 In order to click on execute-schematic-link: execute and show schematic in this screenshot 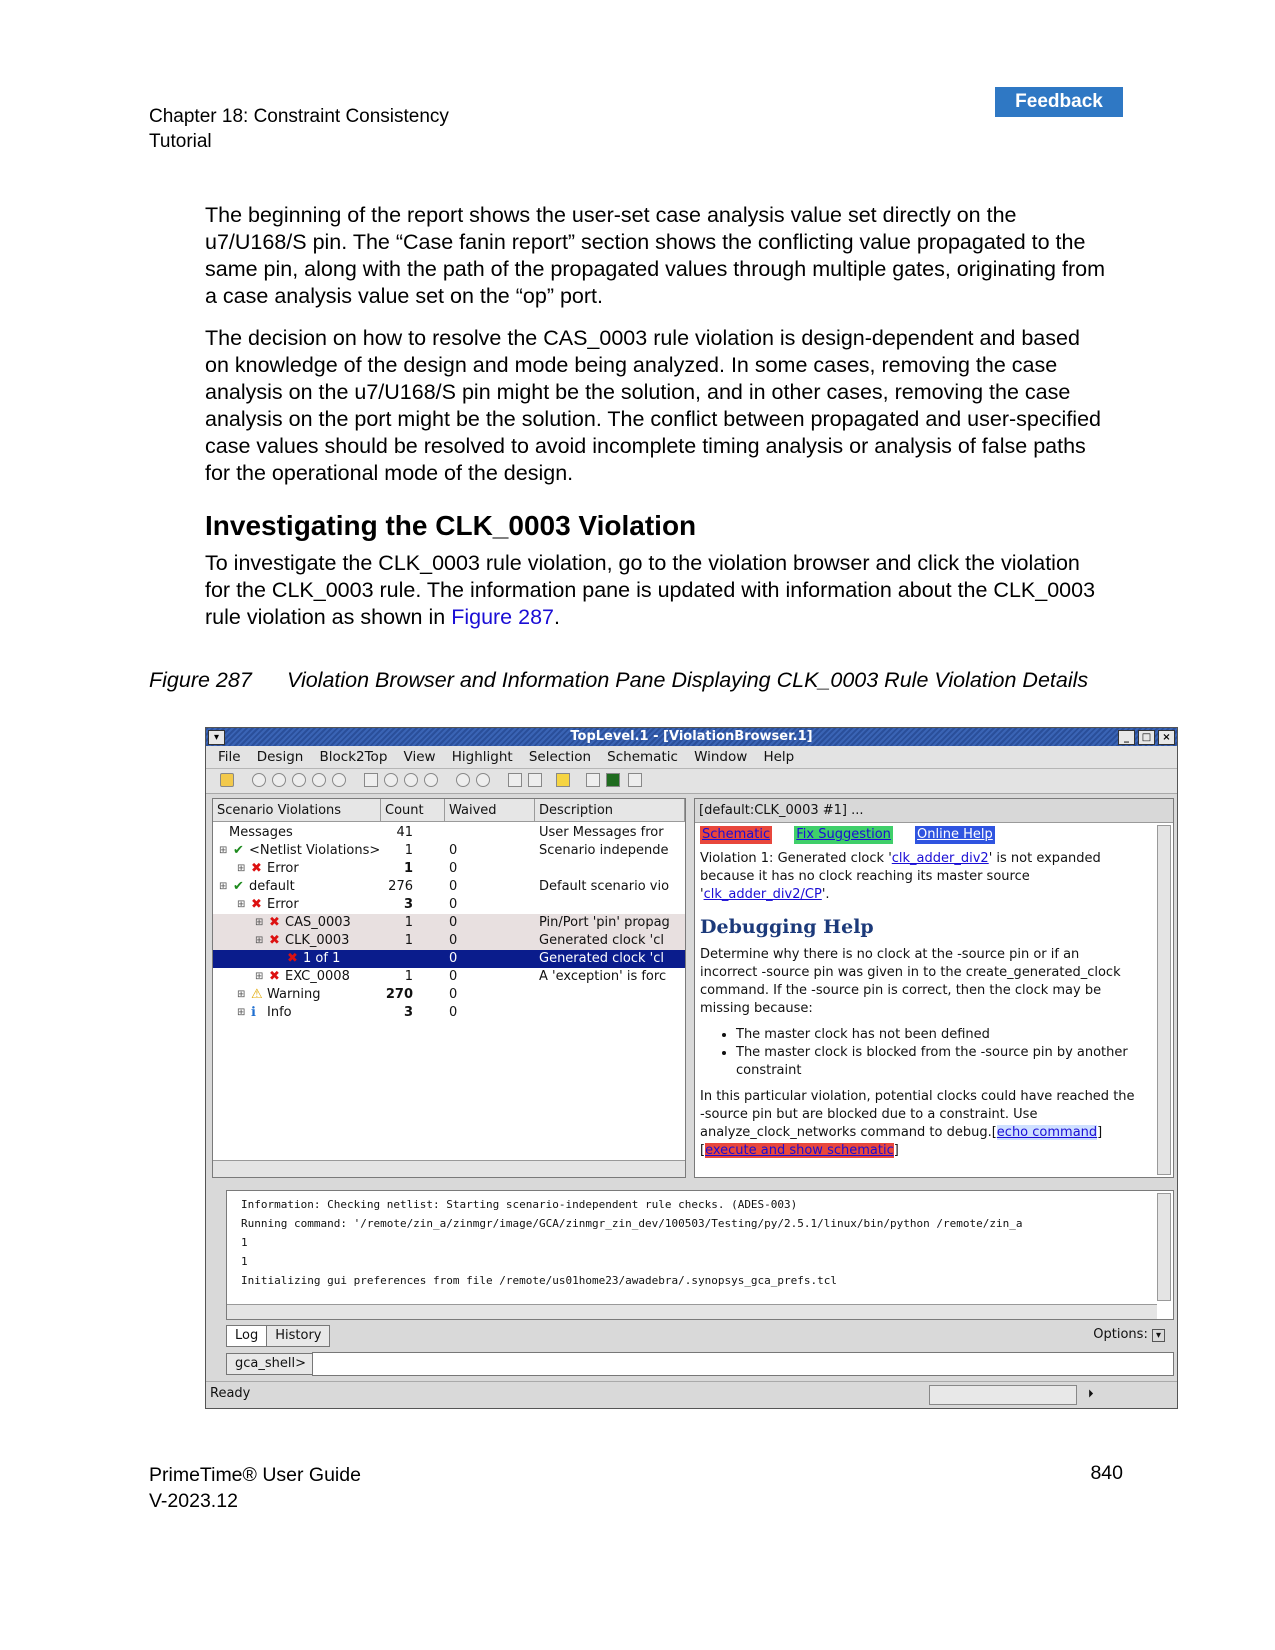, I will do `click(799, 1150)`.